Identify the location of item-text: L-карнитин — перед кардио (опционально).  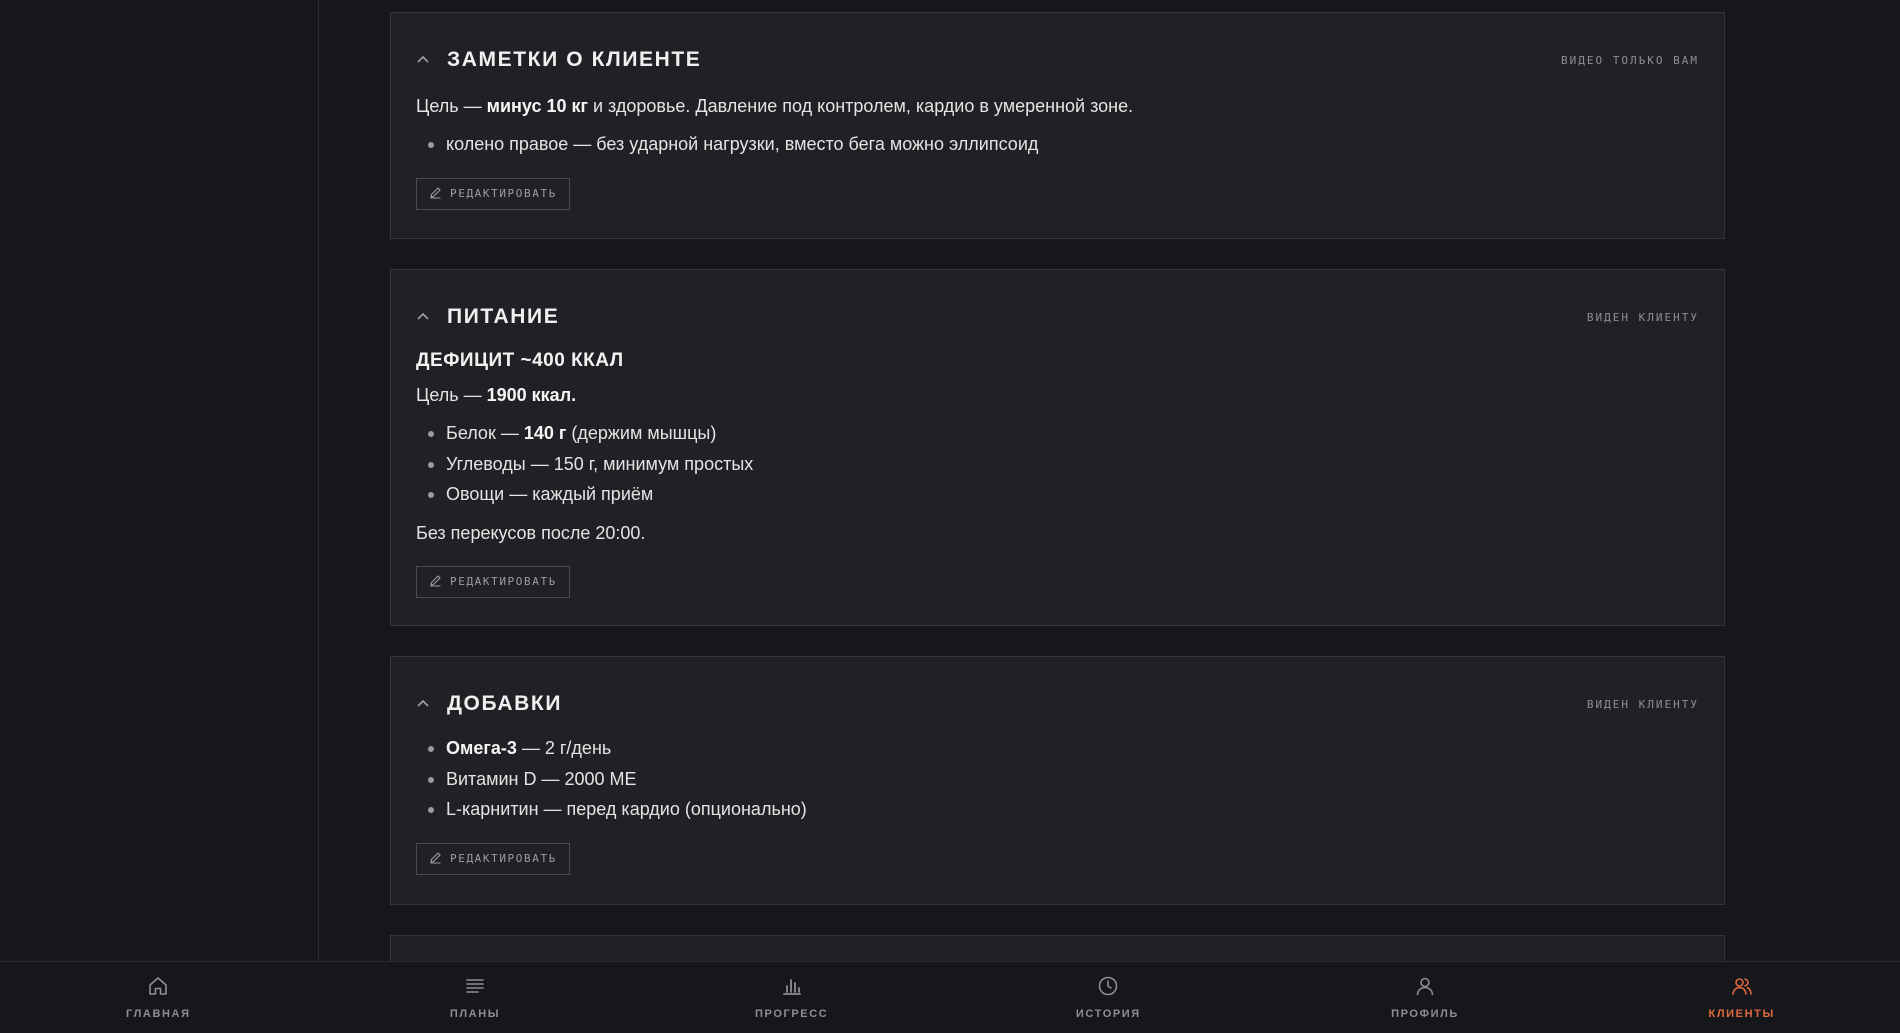
(626, 809).